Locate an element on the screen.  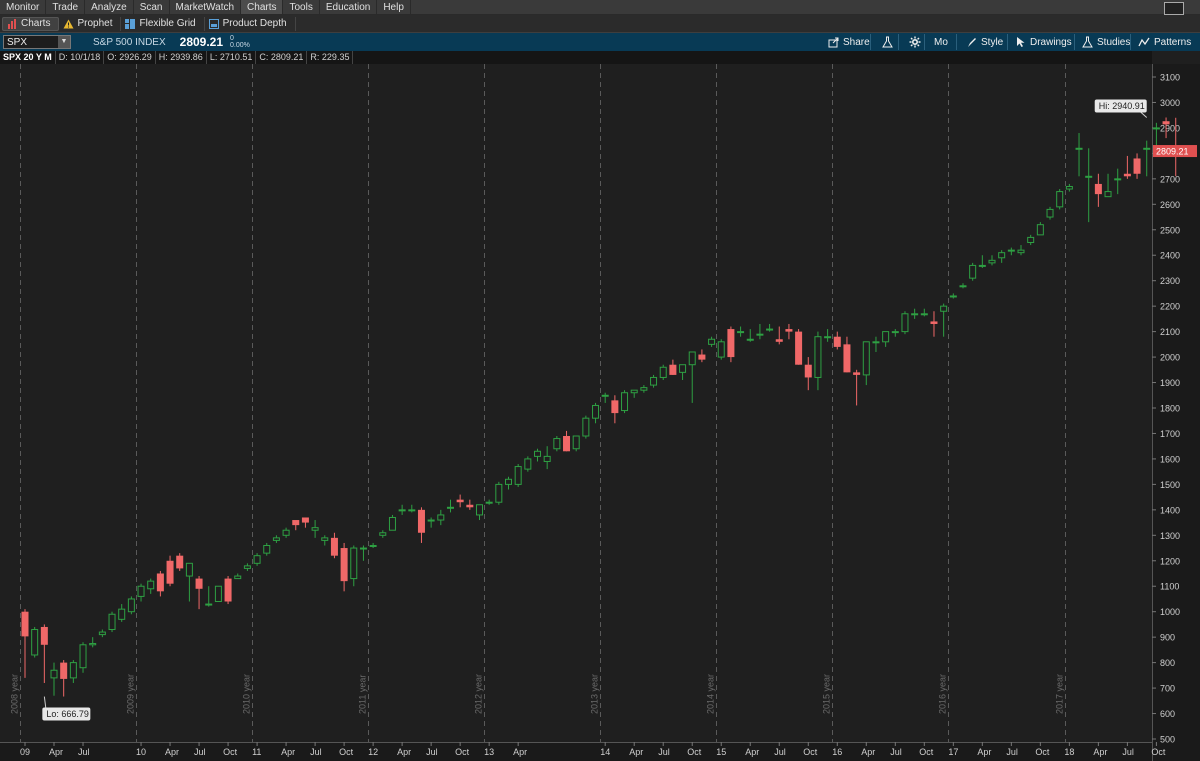
bar-range: R: 229.35 is located at coordinates (330, 57).